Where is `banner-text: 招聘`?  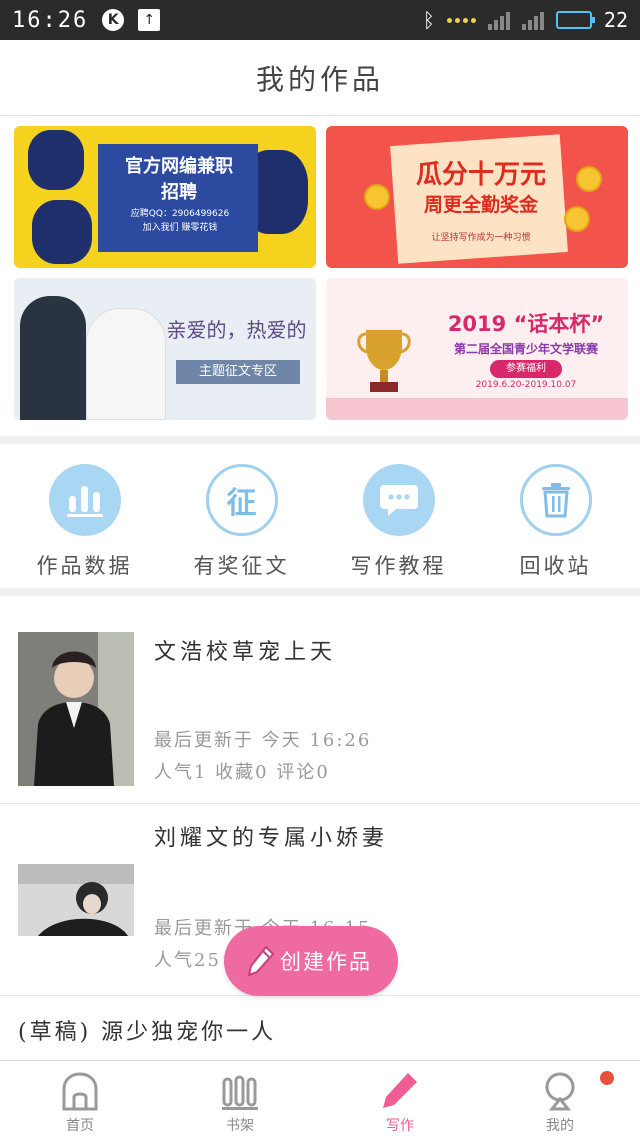 banner-text: 招聘 is located at coordinates (179, 192).